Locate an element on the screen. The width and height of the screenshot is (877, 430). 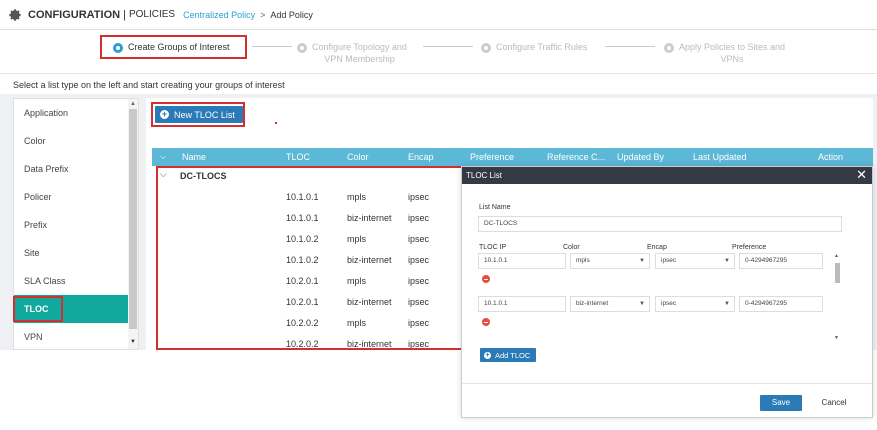
sidebar-item-site: Site is located at coordinates (76, 253).